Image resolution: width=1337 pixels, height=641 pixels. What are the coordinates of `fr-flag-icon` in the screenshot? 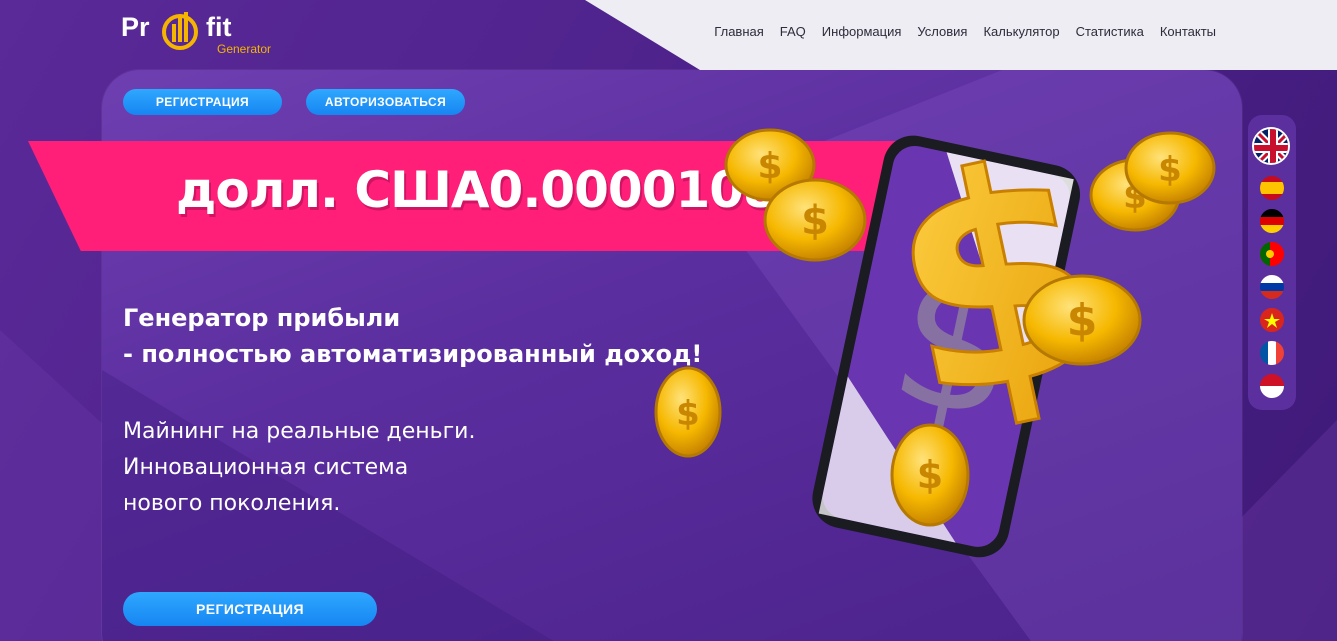 It's located at (1272, 353).